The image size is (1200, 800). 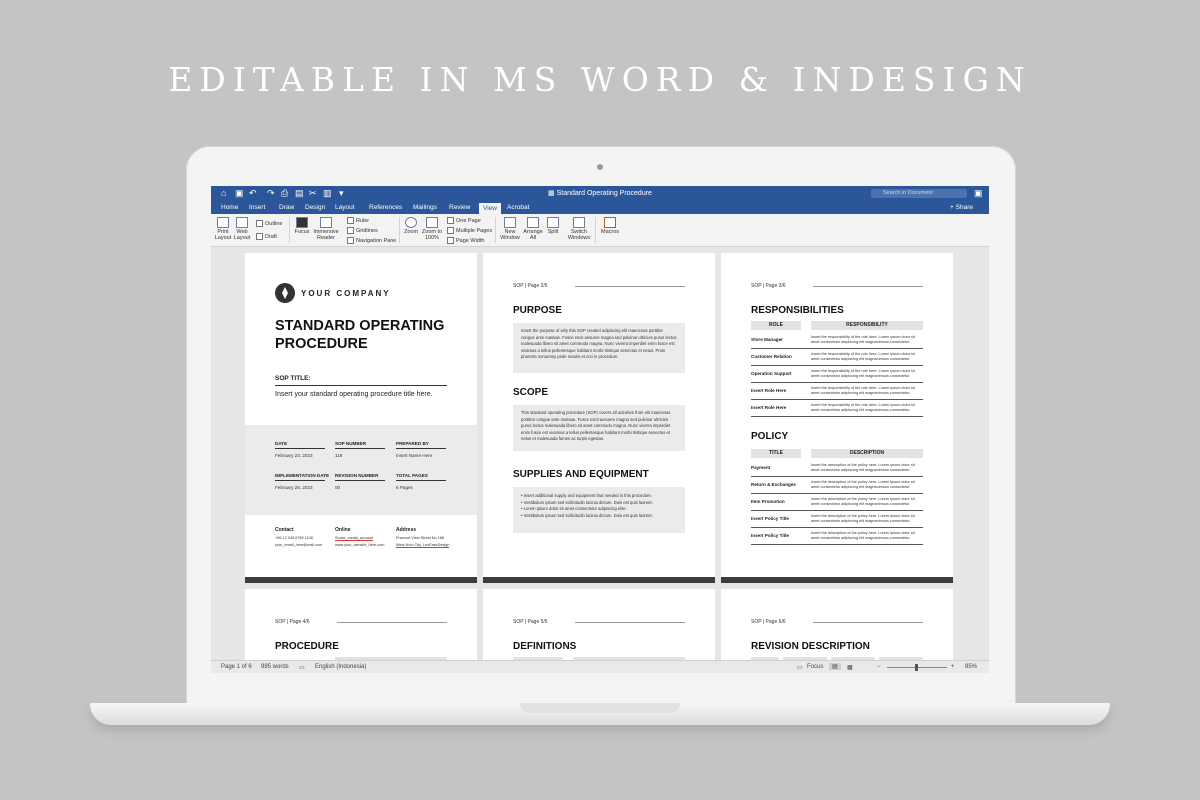 I want to click on contact-phone: +85 12 345 6789 1108, so click(x=294, y=538).